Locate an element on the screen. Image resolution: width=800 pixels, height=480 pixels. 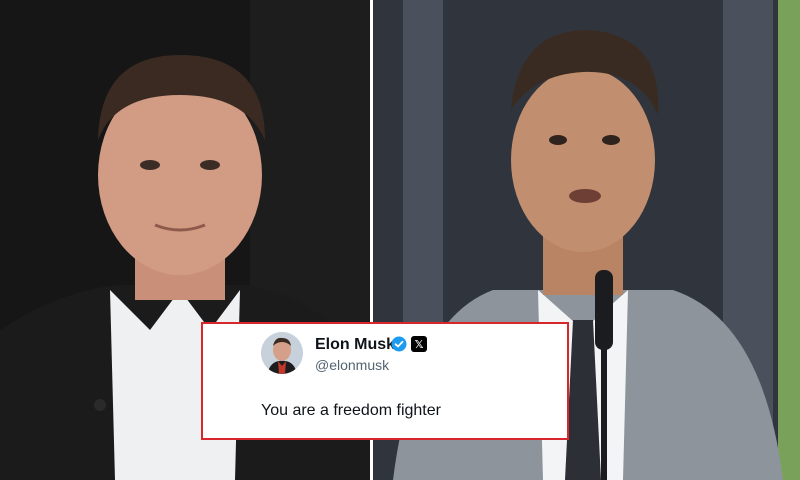
author-name: Elon Musk is located at coordinates (355, 344).